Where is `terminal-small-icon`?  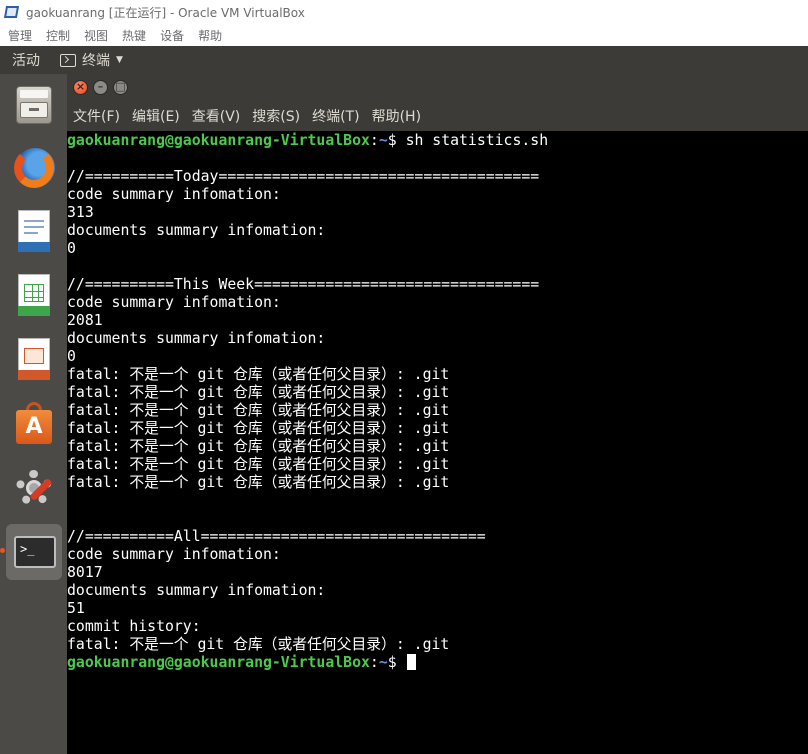 terminal-small-icon is located at coordinates (68, 60).